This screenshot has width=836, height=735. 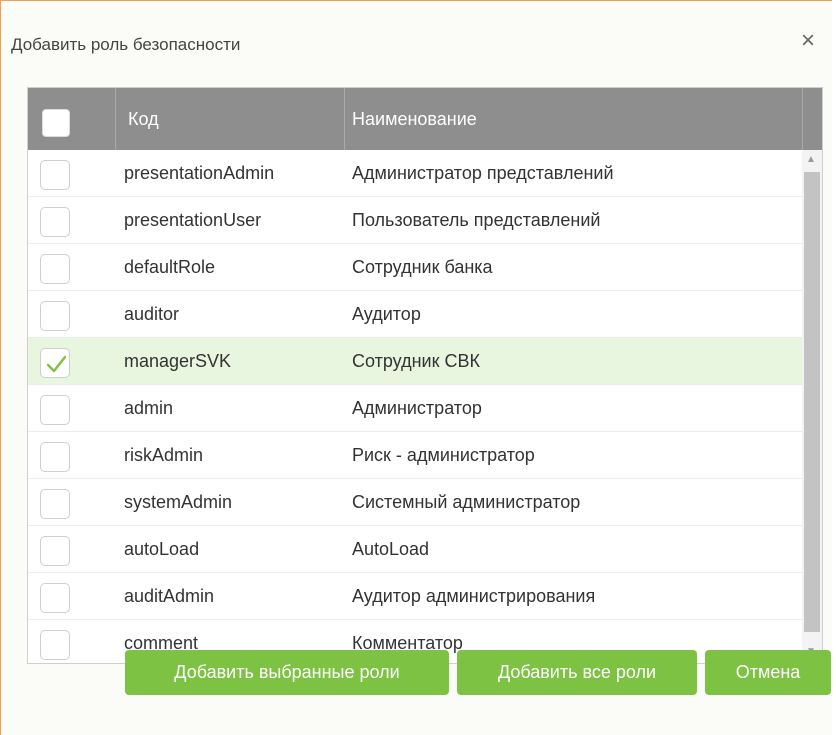 I want to click on role-name: Пользователь представлений, so click(x=476, y=220).